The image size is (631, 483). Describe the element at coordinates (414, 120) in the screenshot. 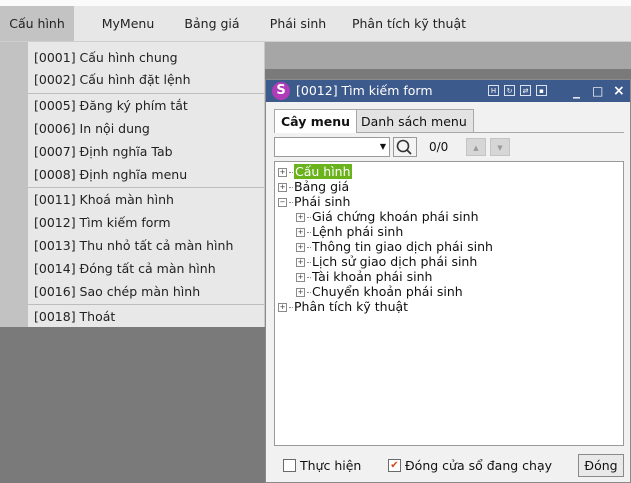

I see `tab-danh-sach-menu: Danh sách menu` at that location.